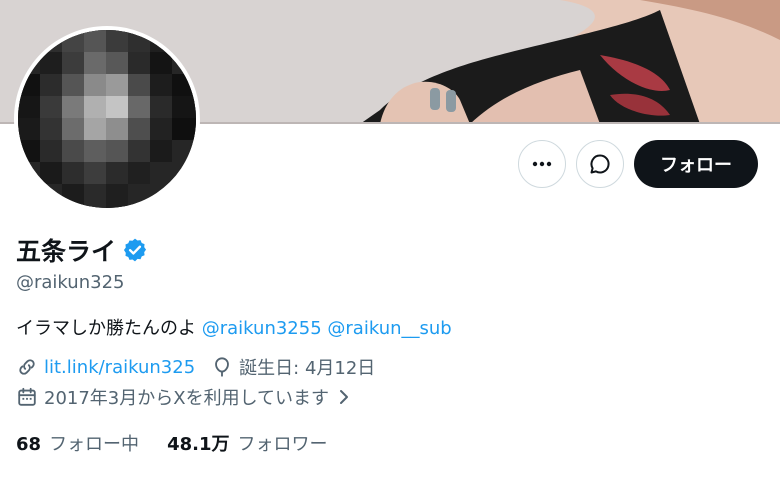  I want to click on bio-text: イラマしか勝たんのよ, so click(106, 328).